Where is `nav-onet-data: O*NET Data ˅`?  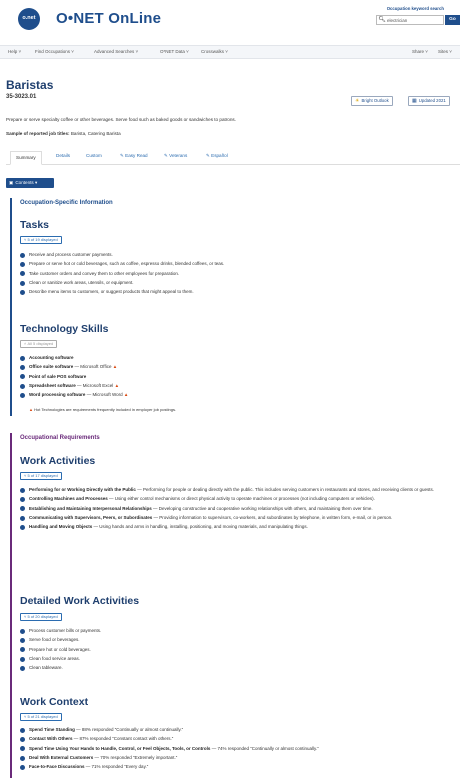 nav-onet-data: O*NET Data ˅ is located at coordinates (174, 52).